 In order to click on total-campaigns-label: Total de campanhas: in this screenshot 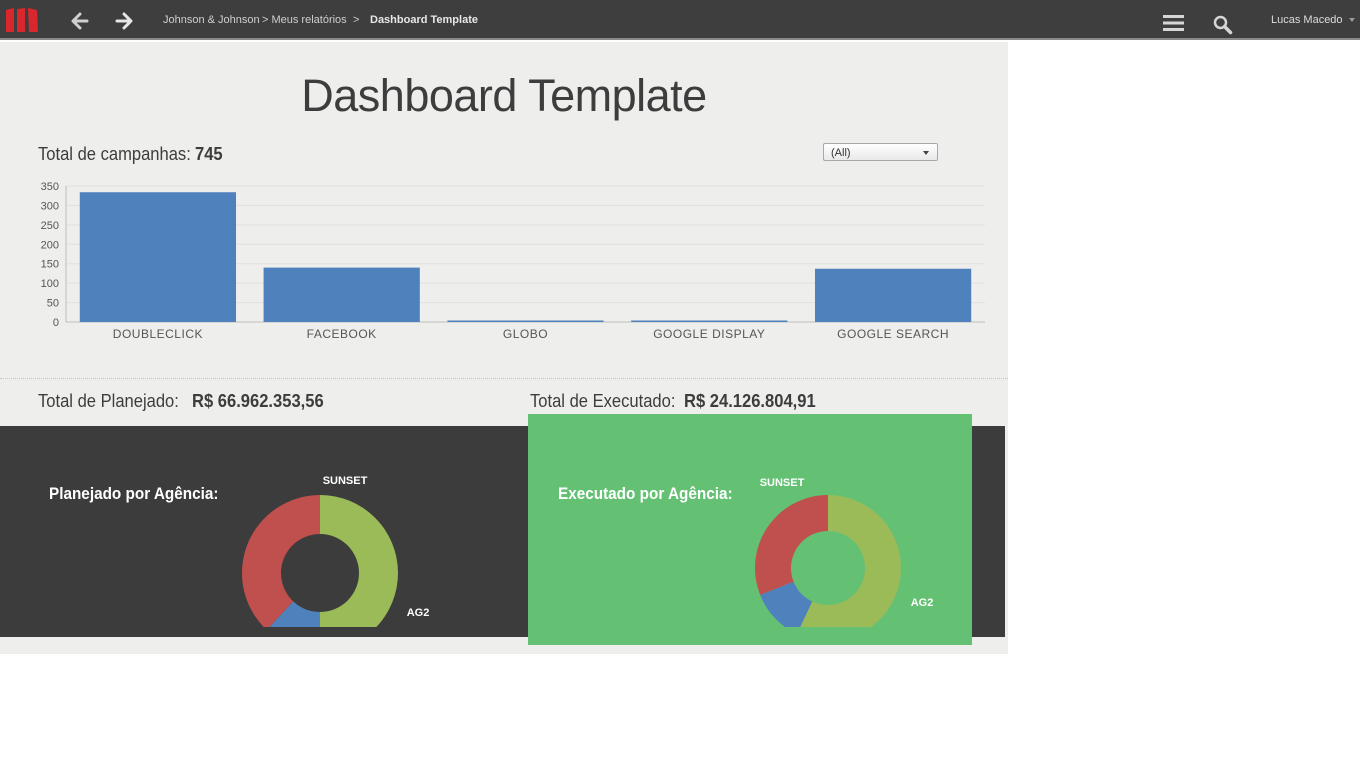, I will do `click(114, 154)`.